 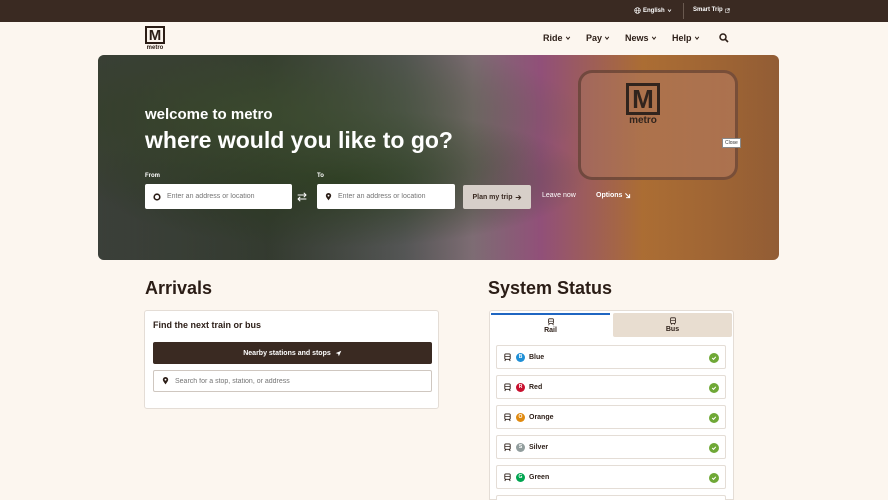 I want to click on hero-title: where would you like to go?, so click(x=299, y=140).